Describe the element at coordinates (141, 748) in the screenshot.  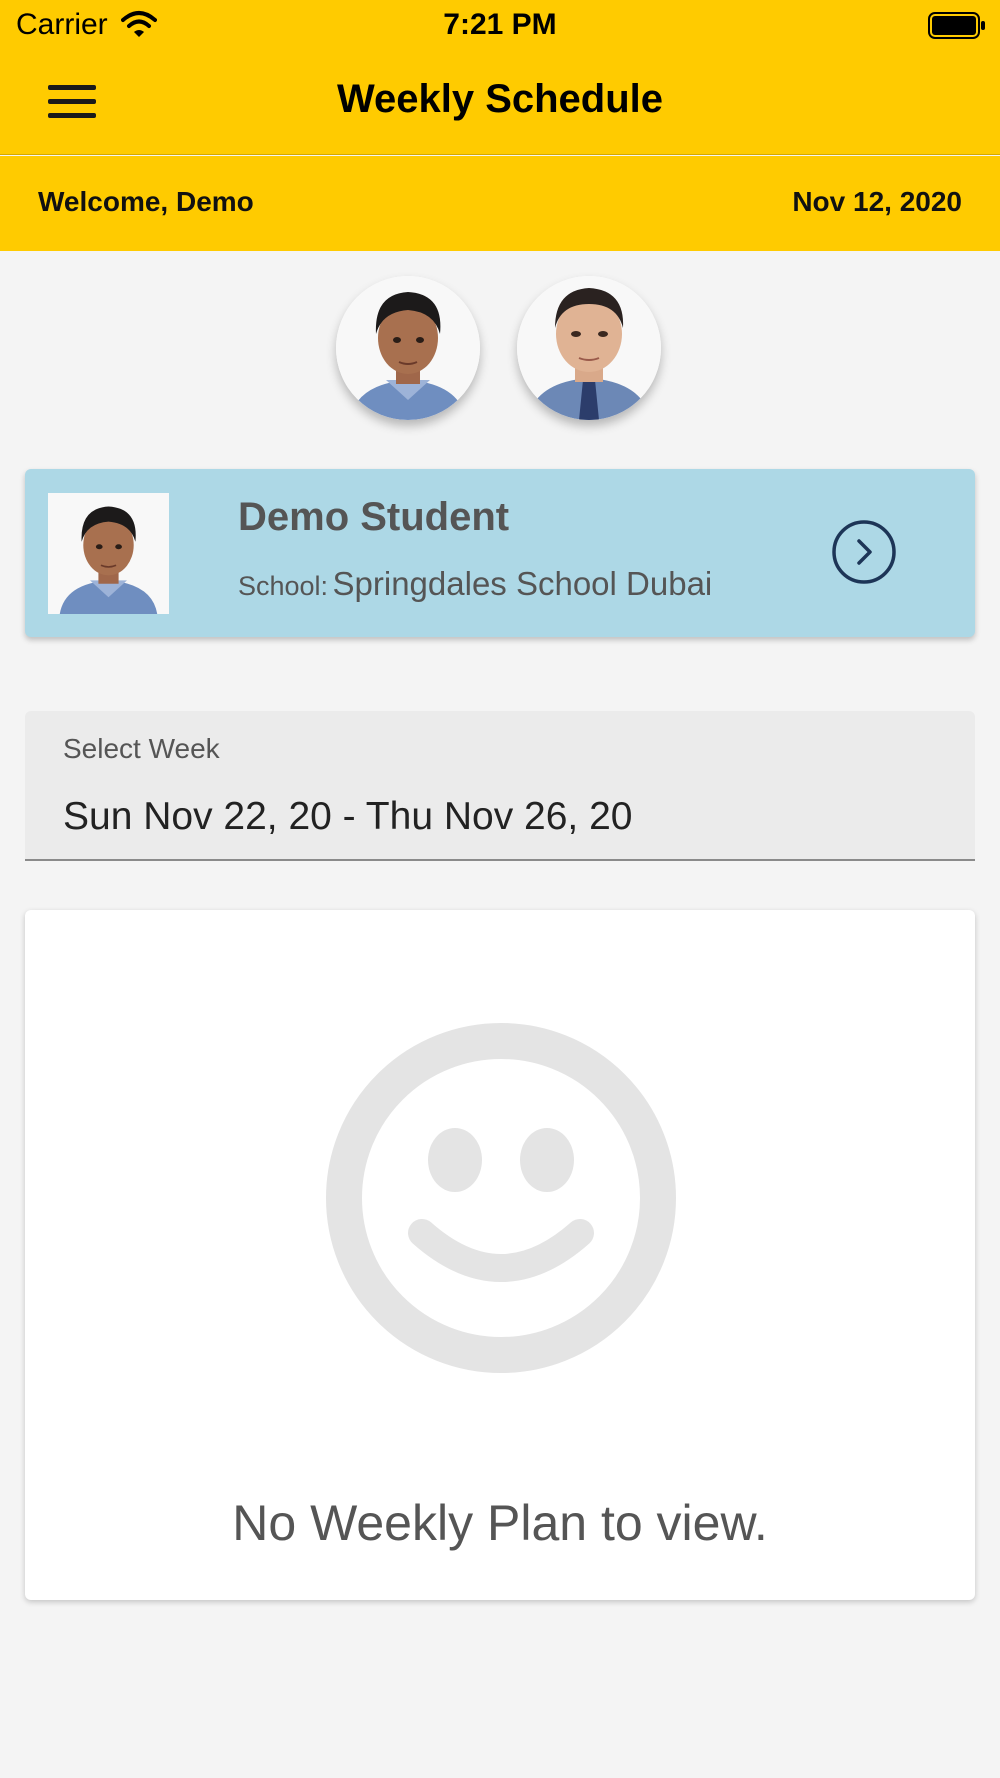
I see `week-select-label: Select Week` at that location.